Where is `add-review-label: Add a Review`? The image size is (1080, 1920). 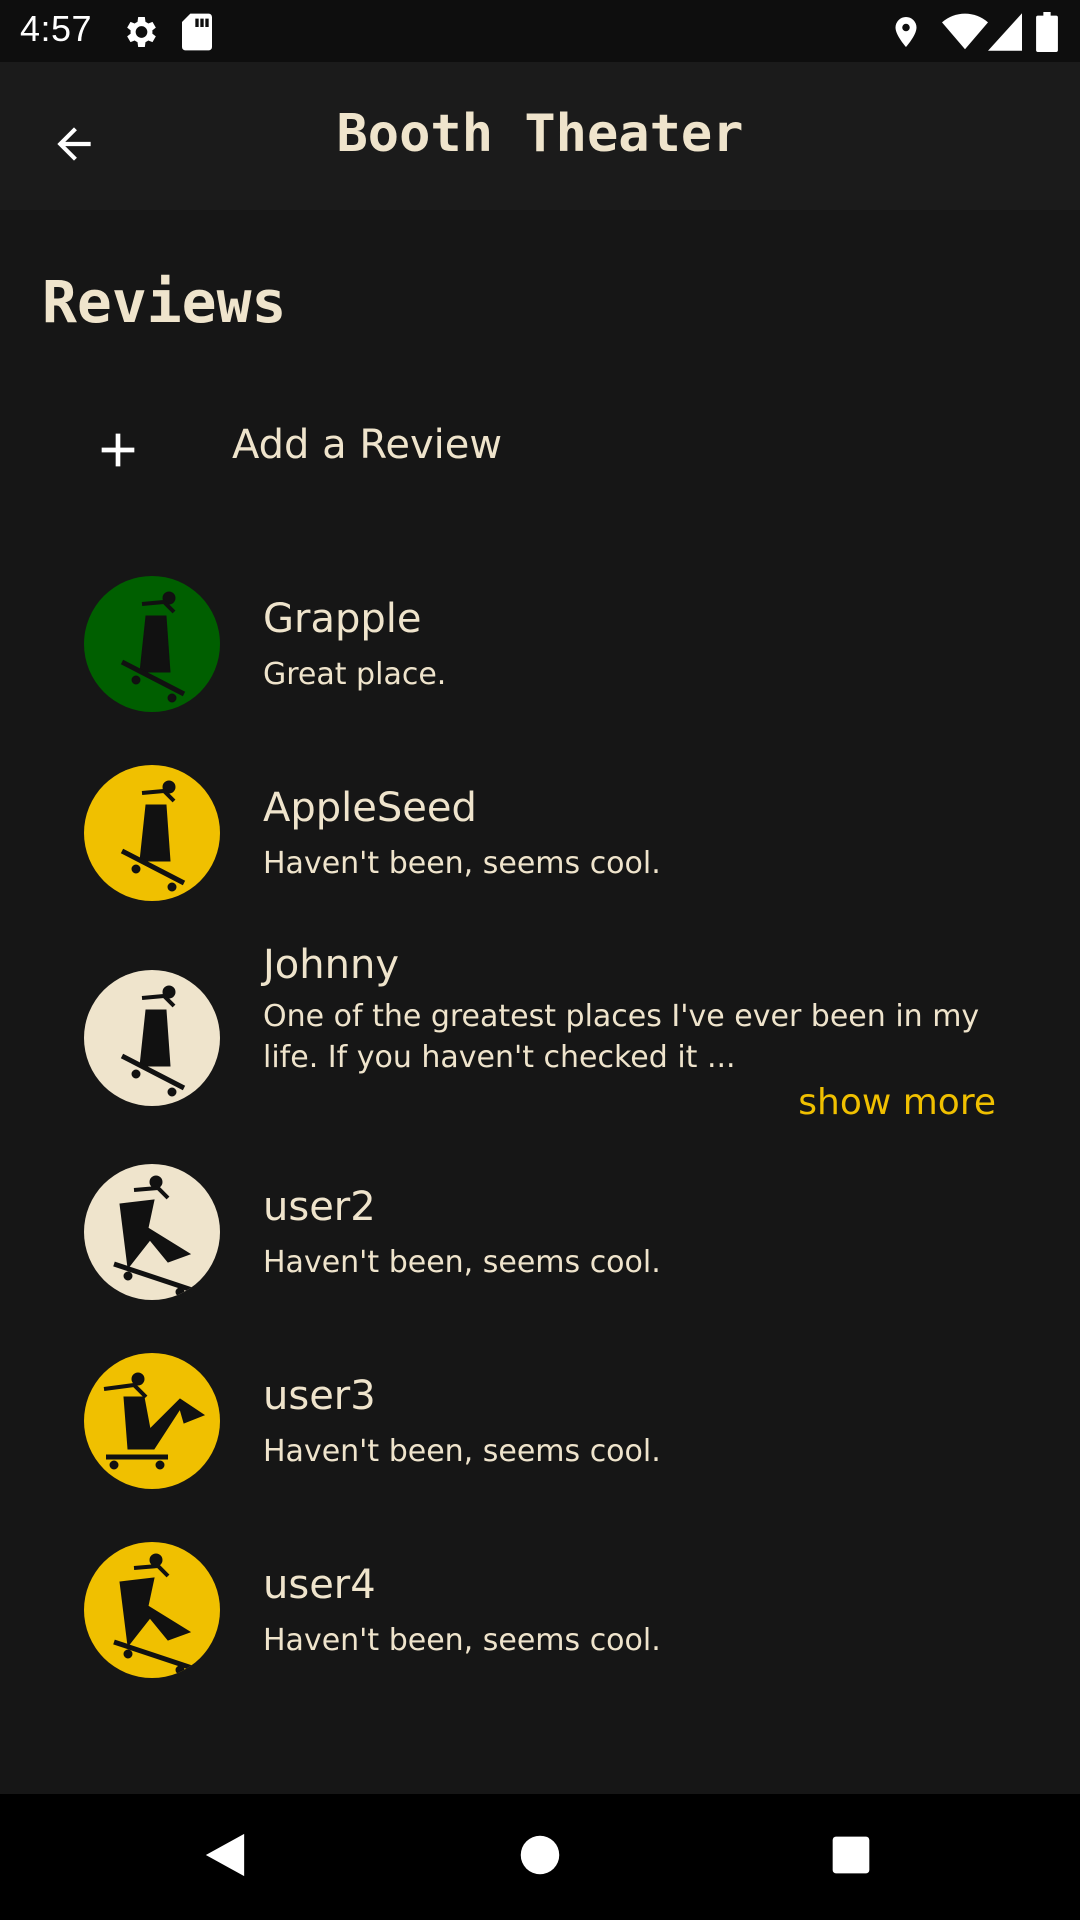
add-review-label: Add a Review is located at coordinates (367, 445).